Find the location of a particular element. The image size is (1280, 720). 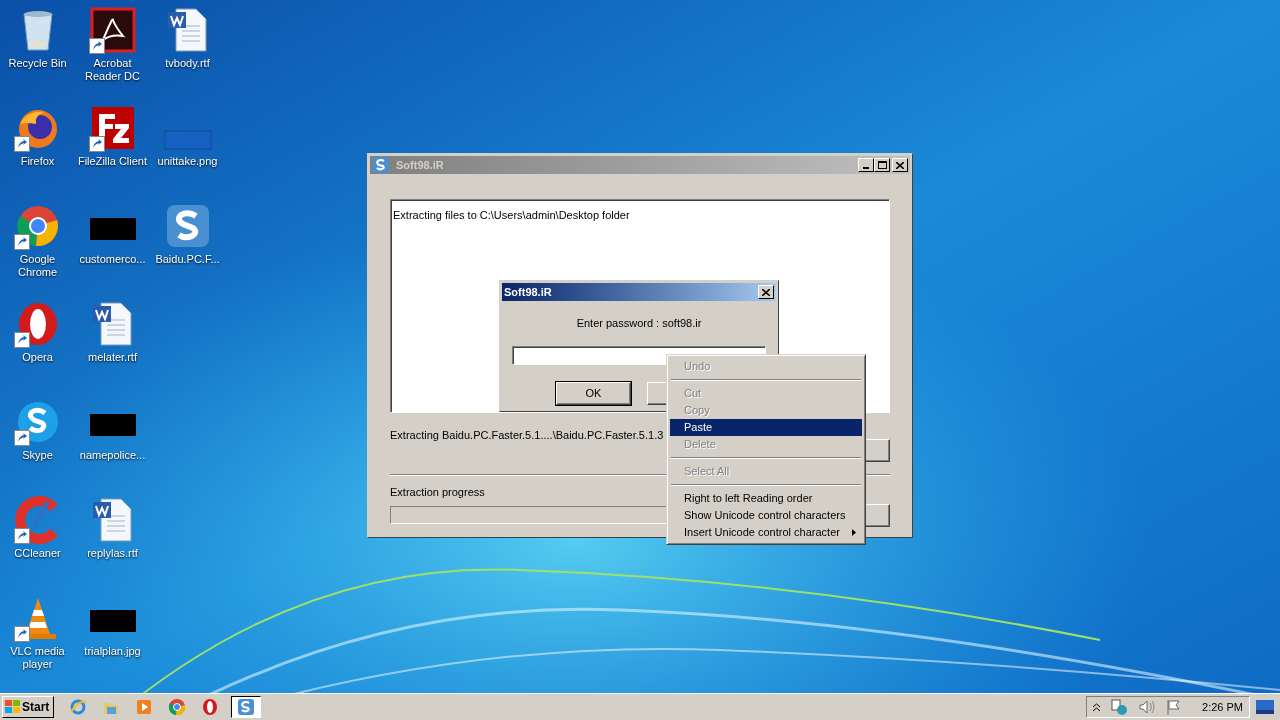

desktop-icon-label: CCleaner is located at coordinates (37, 553).